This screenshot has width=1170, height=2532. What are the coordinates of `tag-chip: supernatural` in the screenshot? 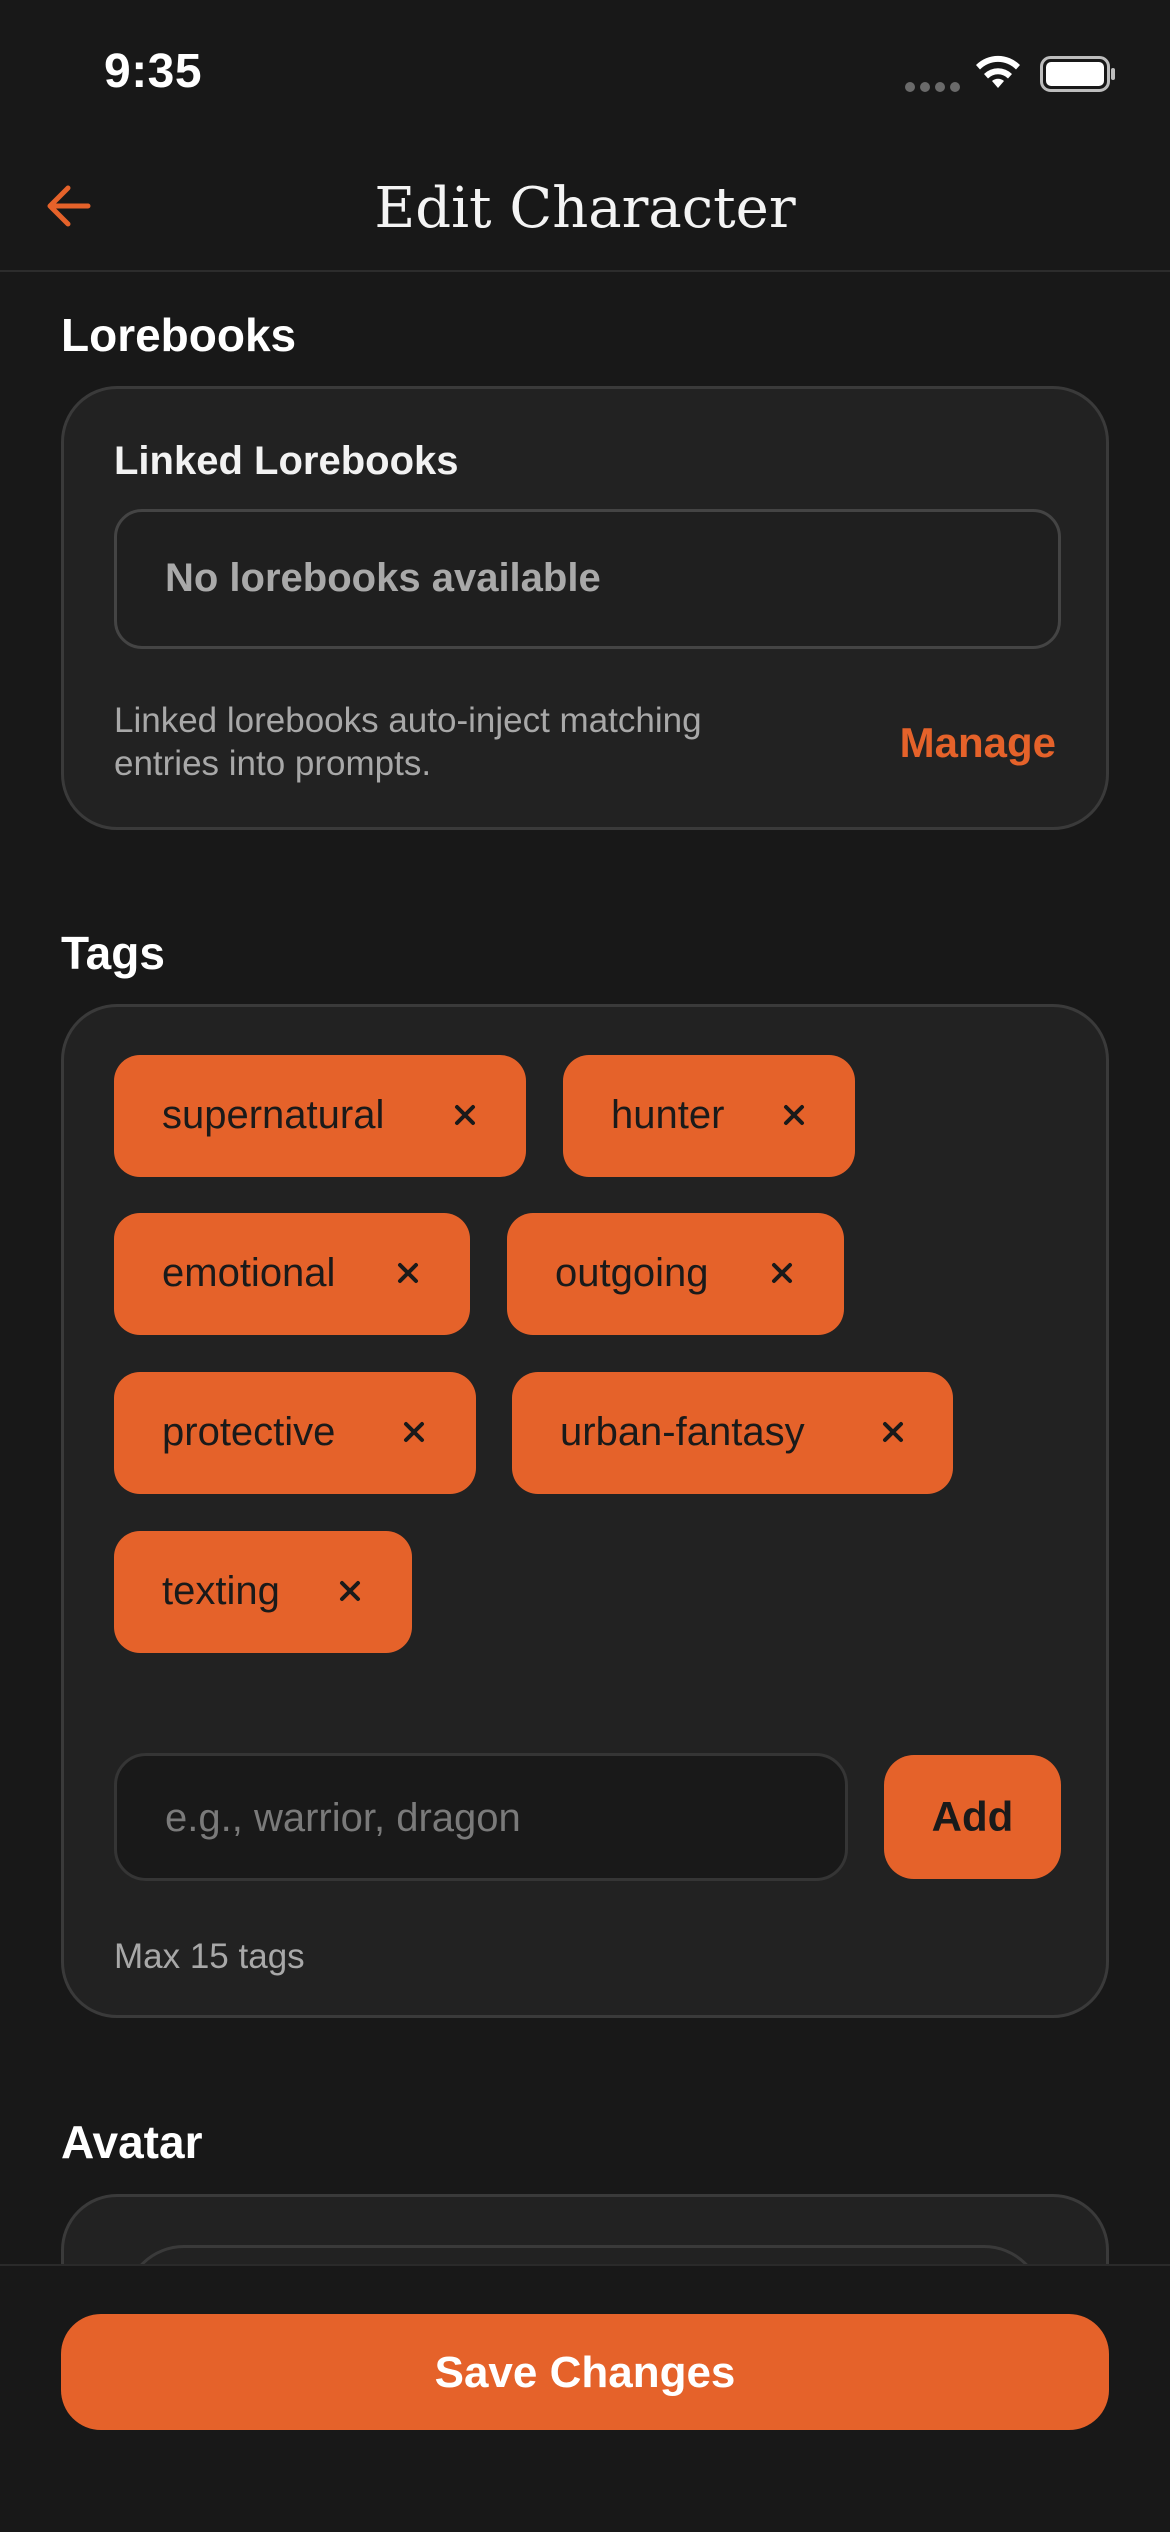 It's located at (320, 1116).